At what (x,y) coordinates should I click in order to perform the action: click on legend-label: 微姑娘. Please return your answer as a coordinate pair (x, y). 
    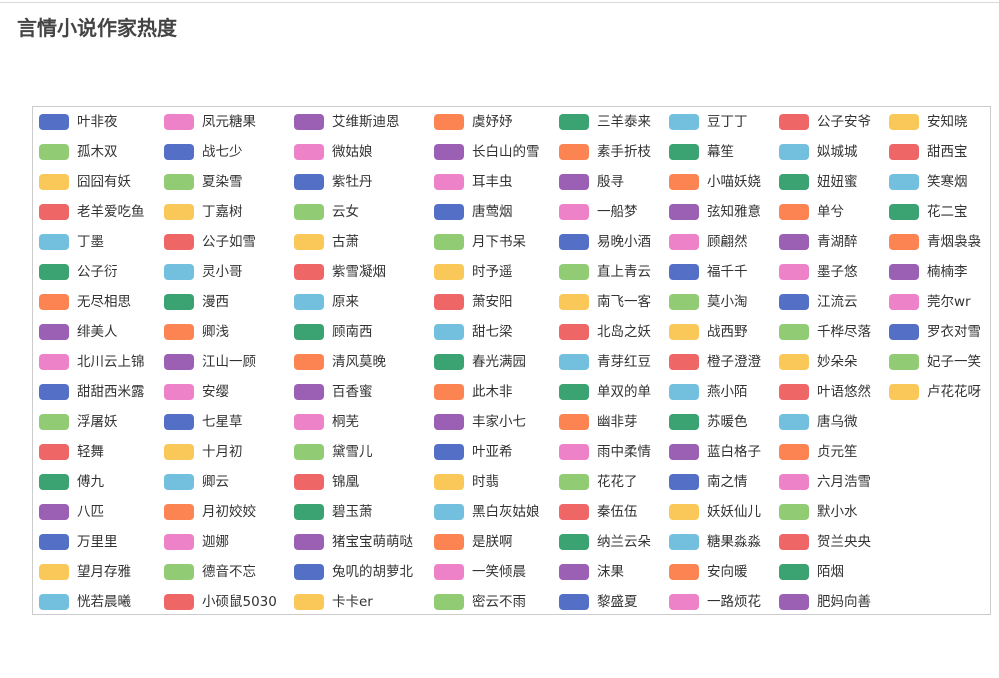
    Looking at the image, I should click on (352, 152).